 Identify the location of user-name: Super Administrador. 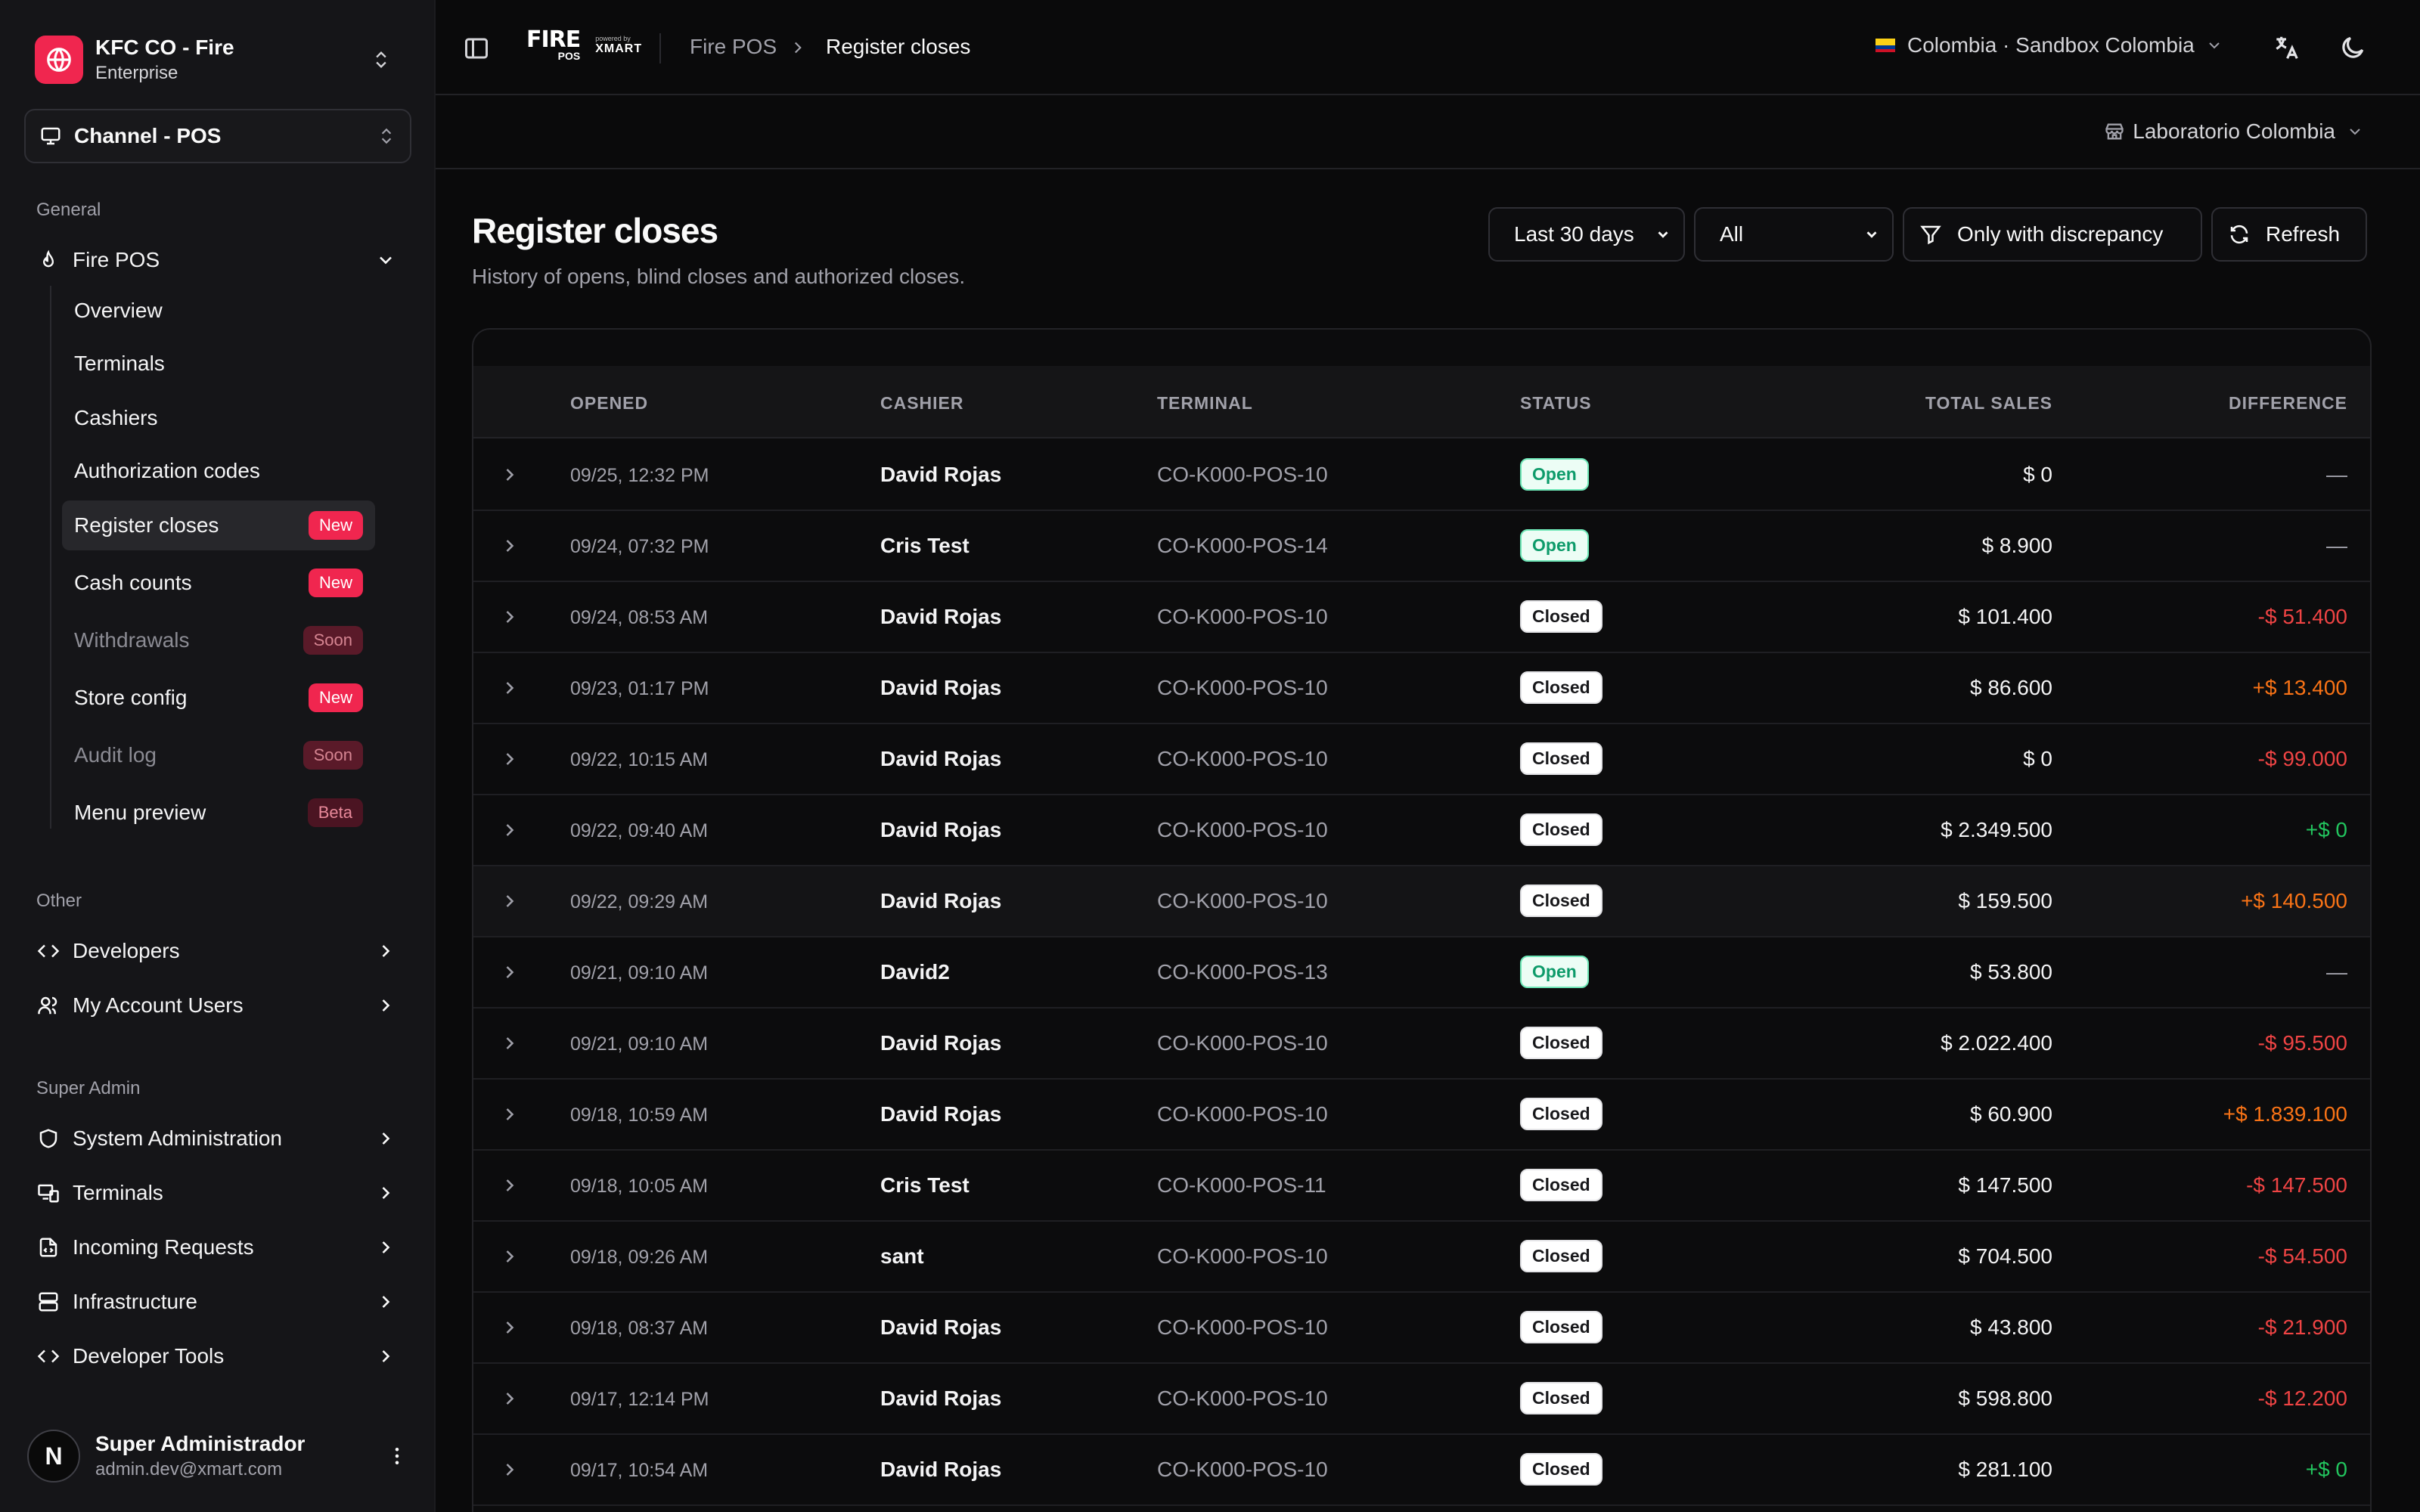
(200, 1443).